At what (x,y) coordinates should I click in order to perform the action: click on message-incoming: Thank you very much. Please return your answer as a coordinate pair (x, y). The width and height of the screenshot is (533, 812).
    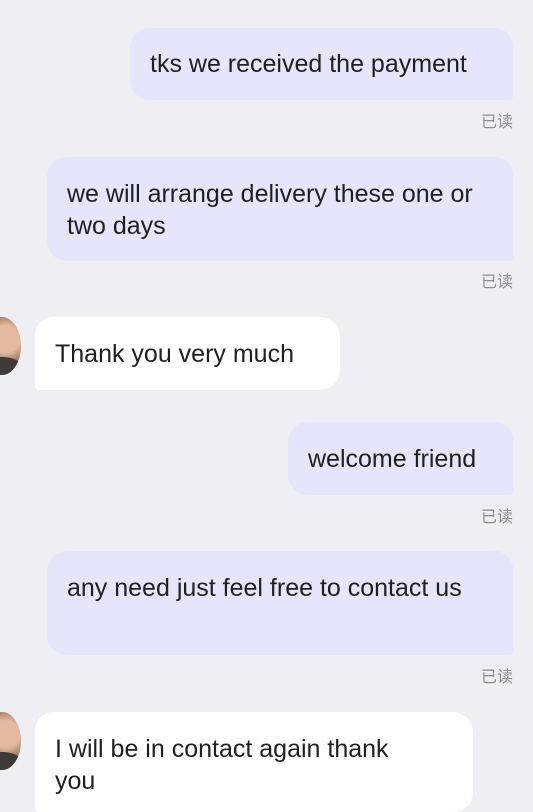
    Looking at the image, I should click on (187, 353).